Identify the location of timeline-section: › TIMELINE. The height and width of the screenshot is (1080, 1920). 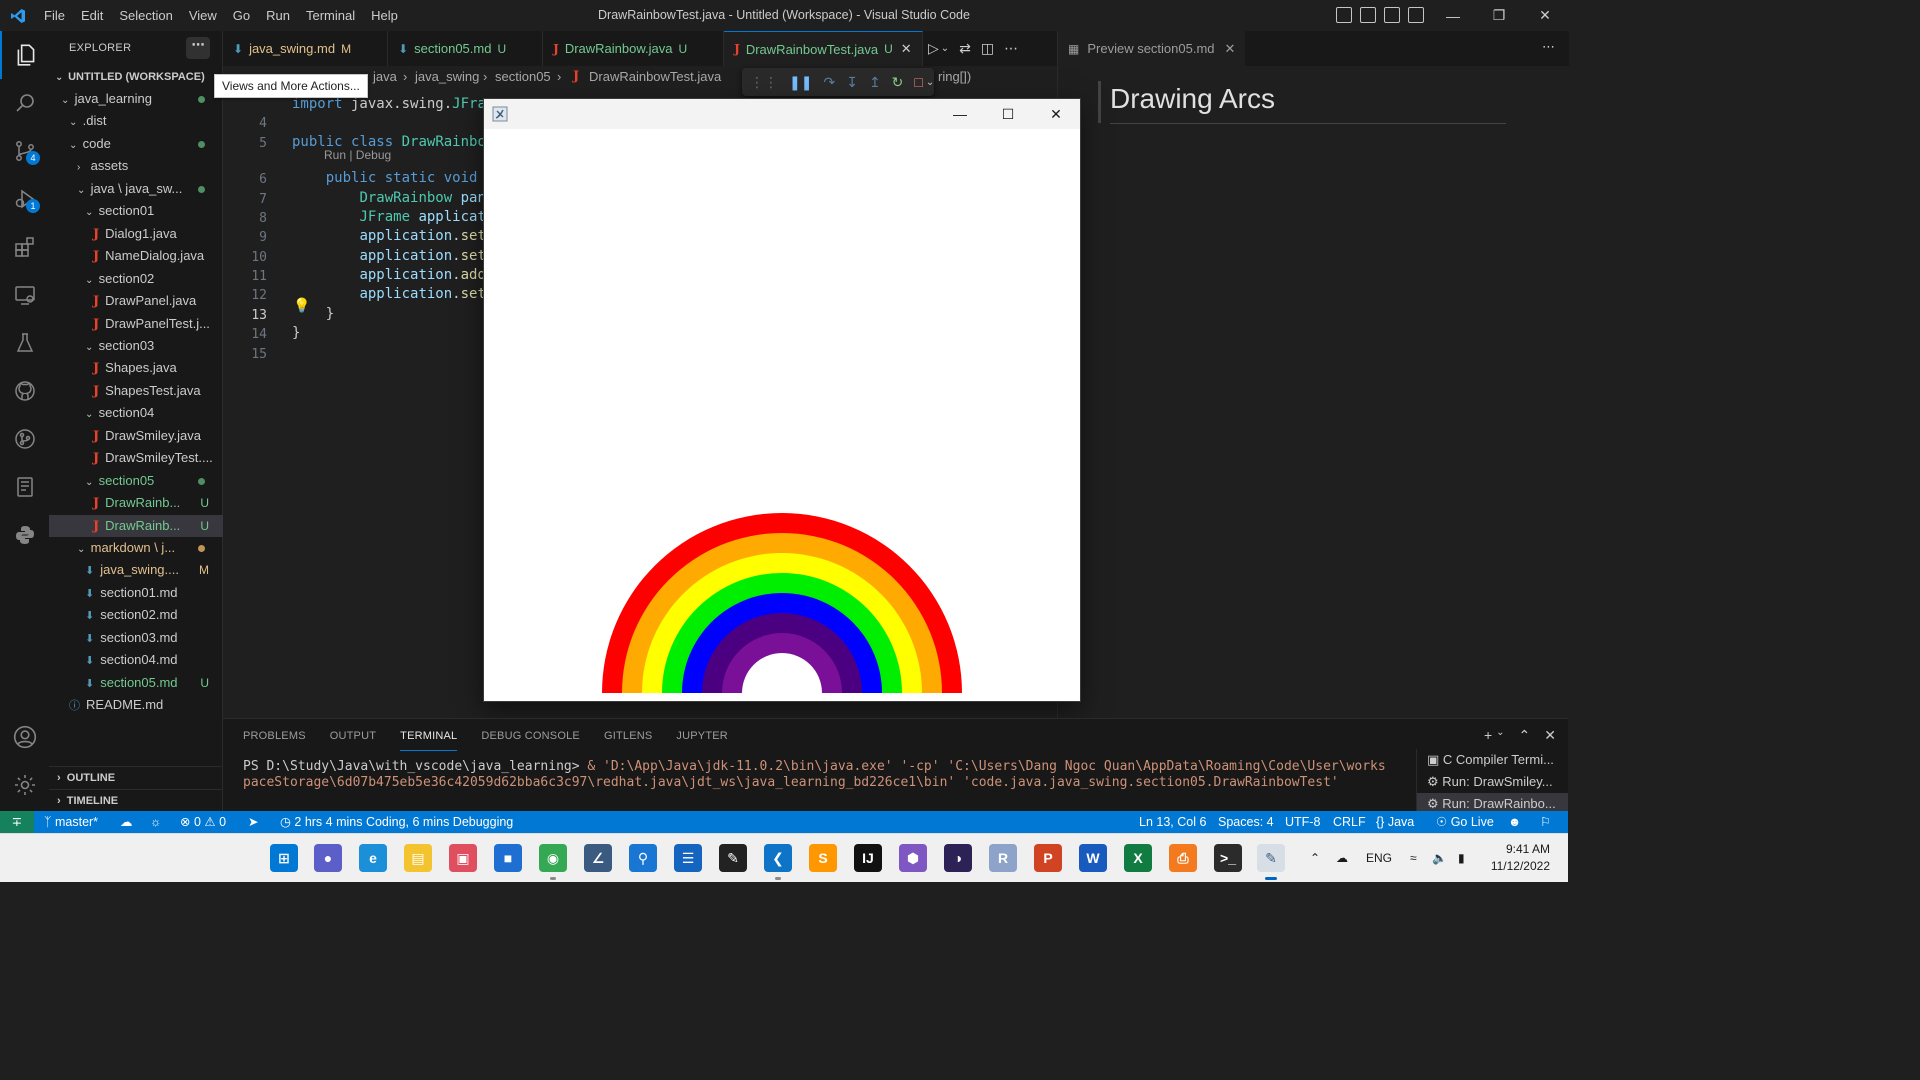
(136, 800).